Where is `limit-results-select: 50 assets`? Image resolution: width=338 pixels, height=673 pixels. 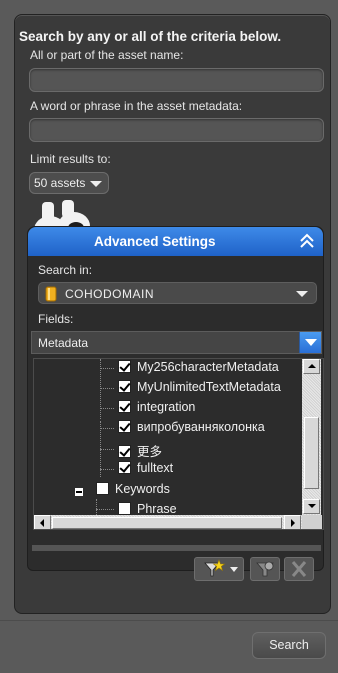
limit-results-select: 50 assets is located at coordinates (69, 183).